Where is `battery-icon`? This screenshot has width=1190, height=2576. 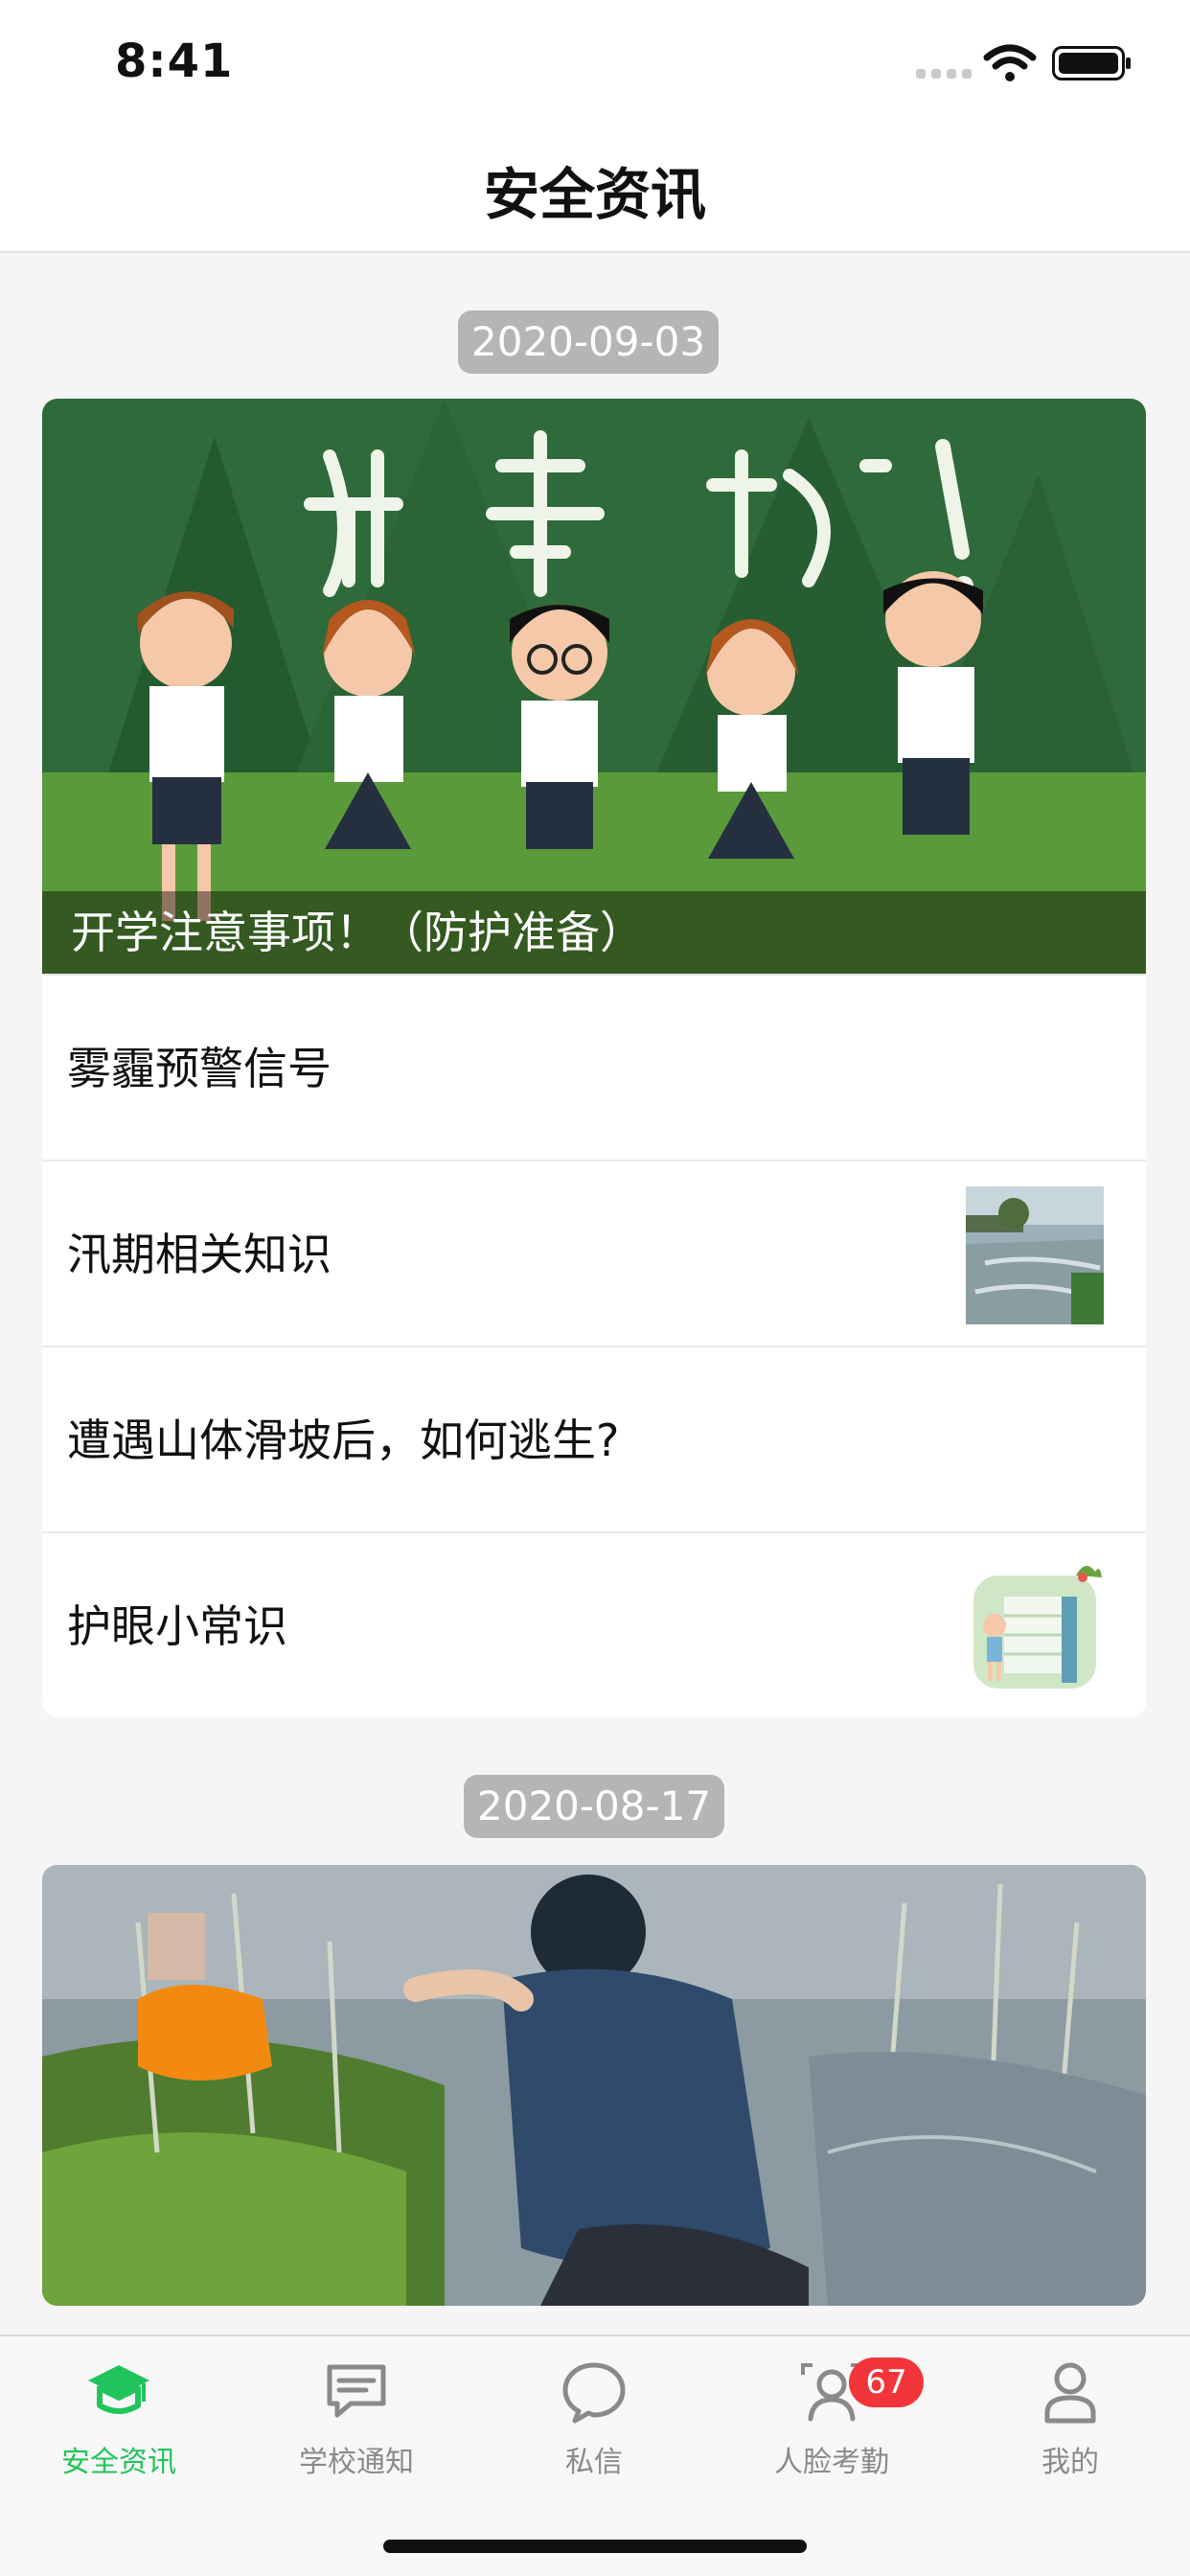 battery-icon is located at coordinates (1092, 63).